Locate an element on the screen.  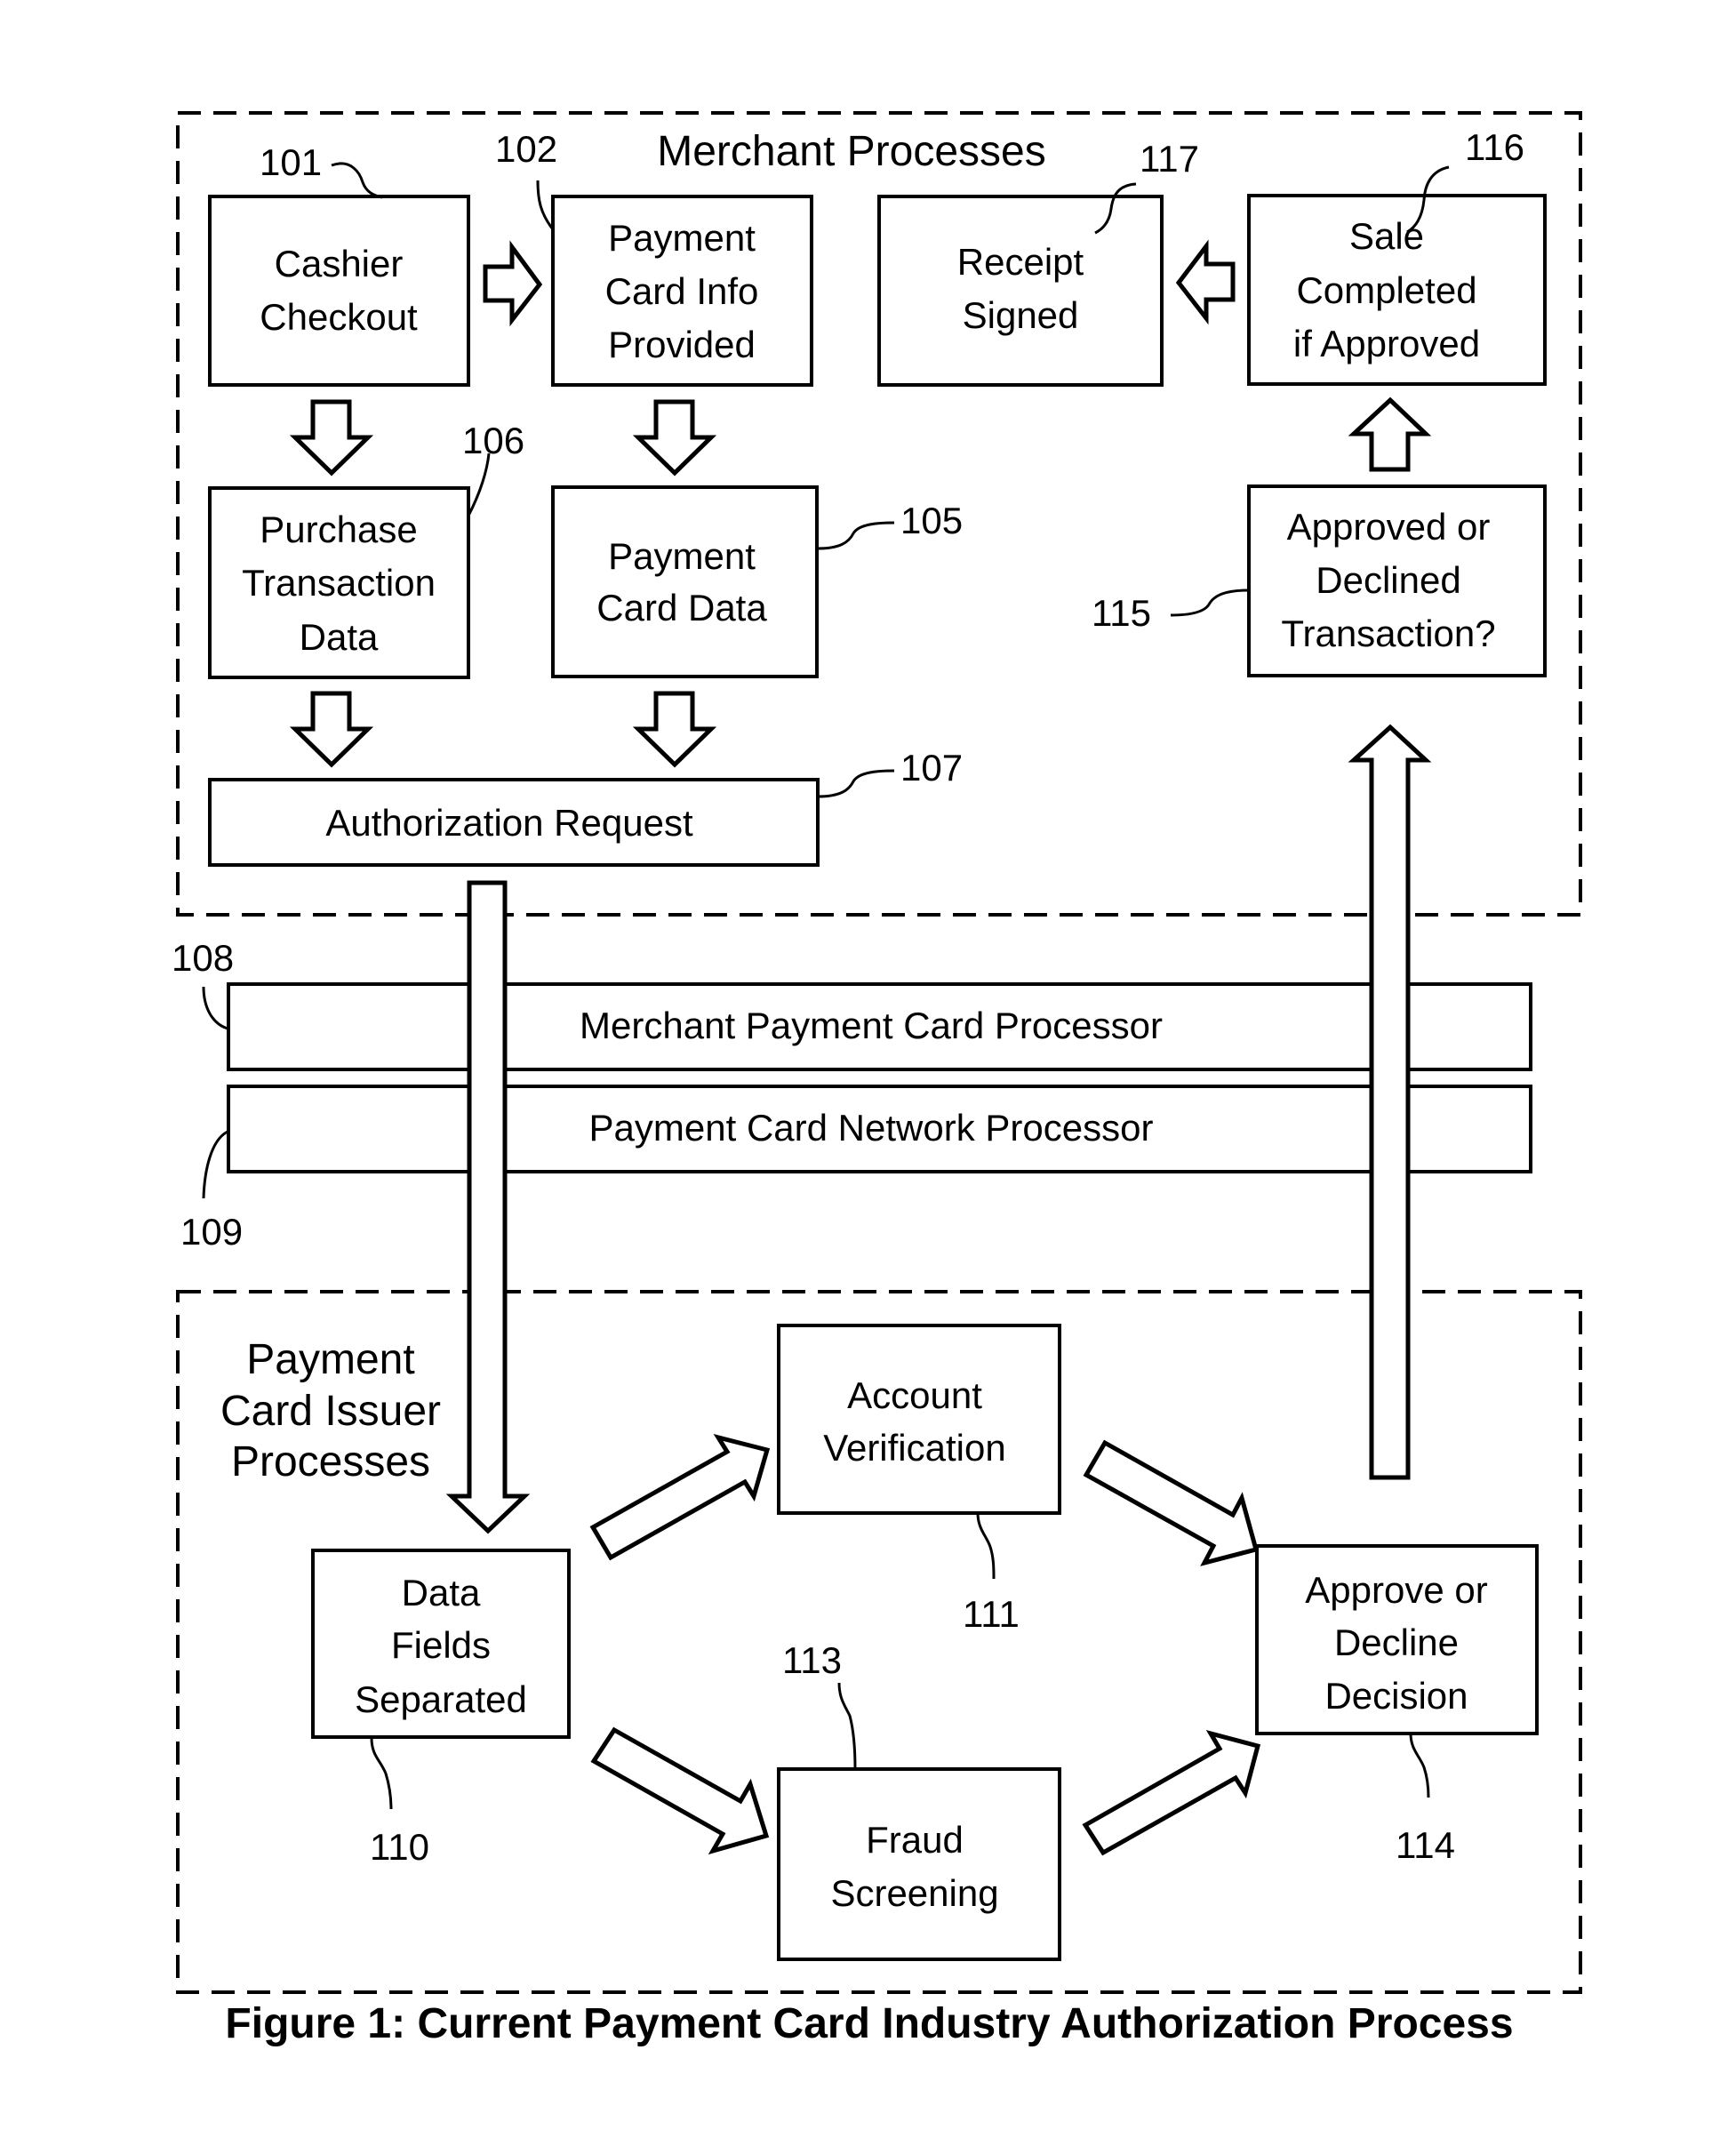
data-fields-line-2: Fields is located at coordinates (441, 1645).